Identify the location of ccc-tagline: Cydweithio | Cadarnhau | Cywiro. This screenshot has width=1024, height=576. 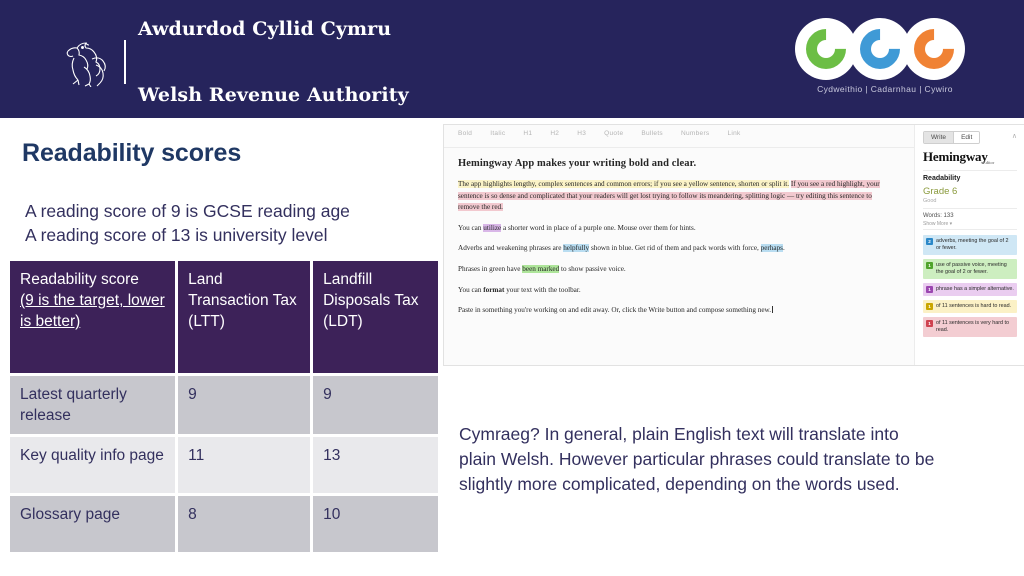
(885, 89).